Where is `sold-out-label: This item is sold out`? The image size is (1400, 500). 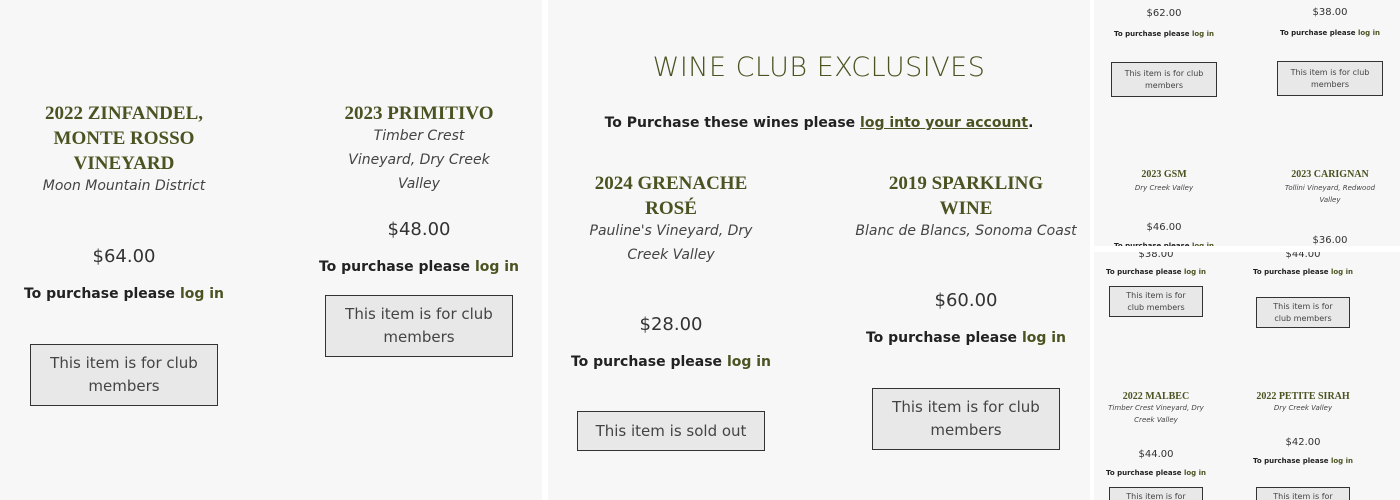
sold-out-label: This item is sold out is located at coordinates (671, 430).